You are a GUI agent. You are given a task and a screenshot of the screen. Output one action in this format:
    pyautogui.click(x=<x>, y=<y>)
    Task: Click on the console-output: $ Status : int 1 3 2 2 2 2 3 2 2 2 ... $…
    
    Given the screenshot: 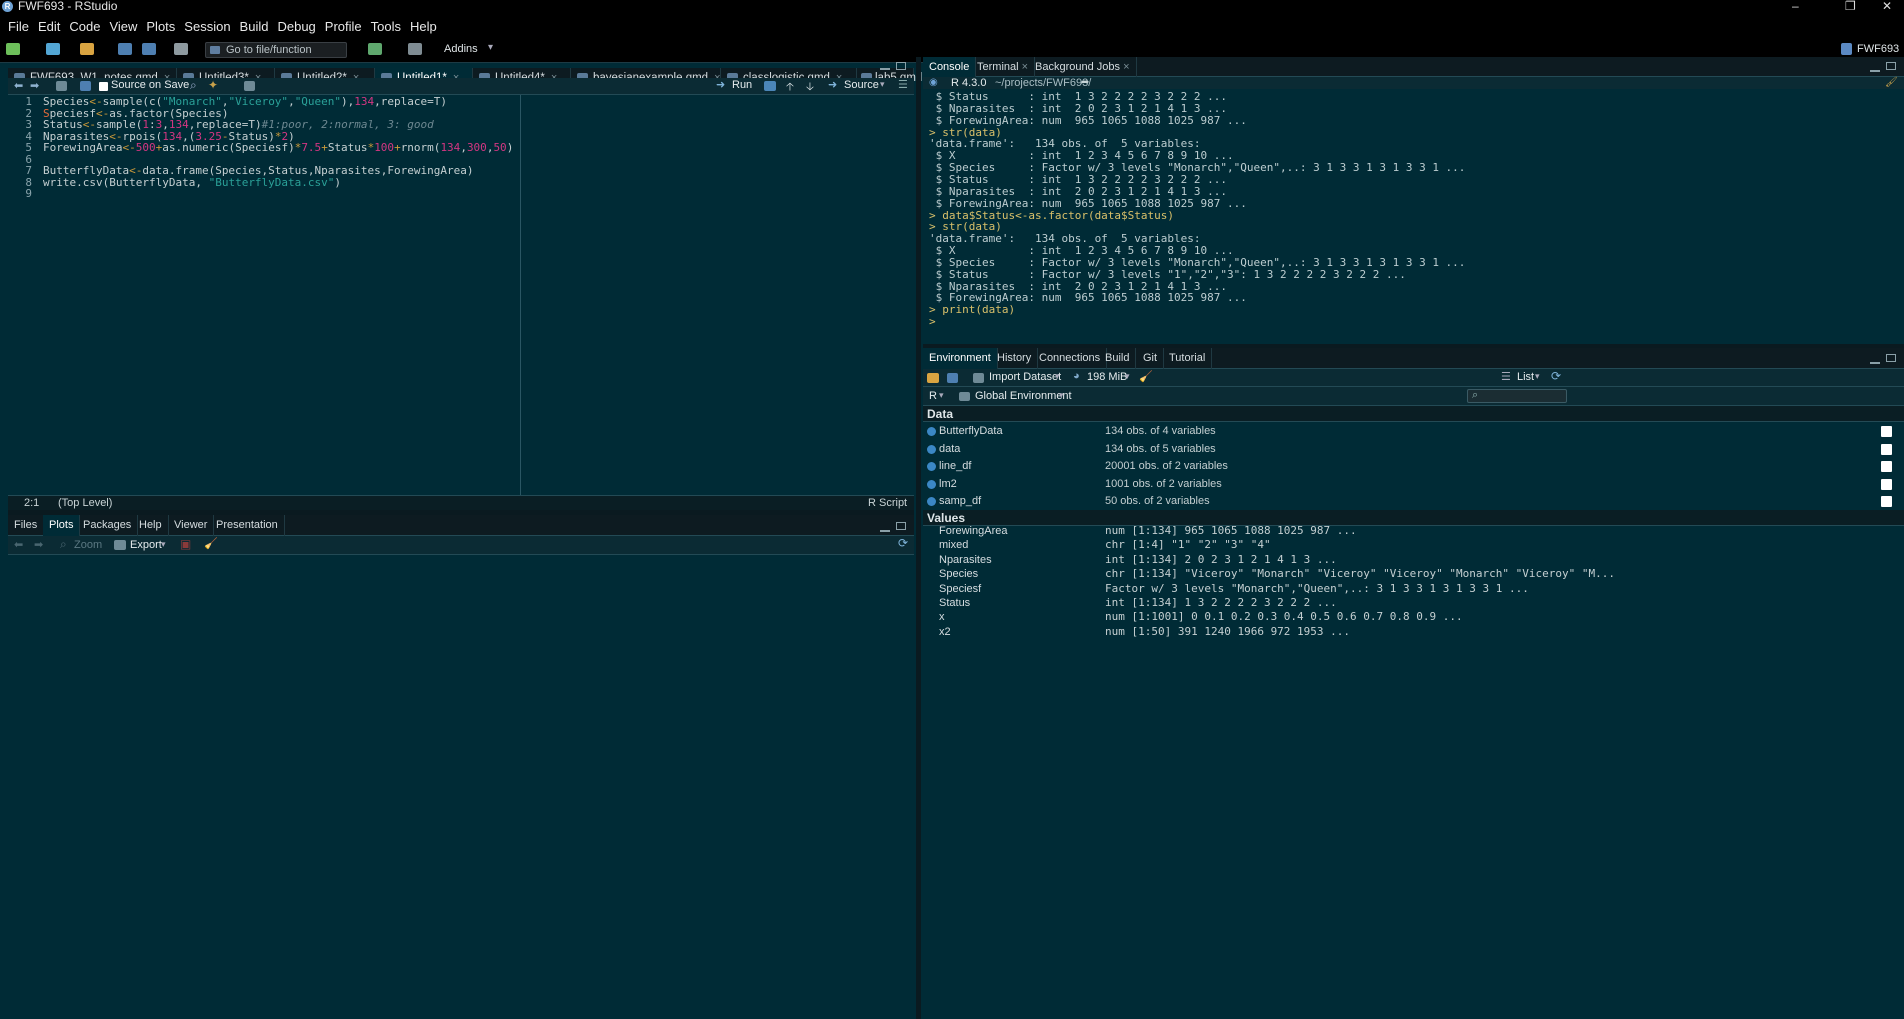 What is the action you would take?
    pyautogui.click(x=1413, y=217)
    